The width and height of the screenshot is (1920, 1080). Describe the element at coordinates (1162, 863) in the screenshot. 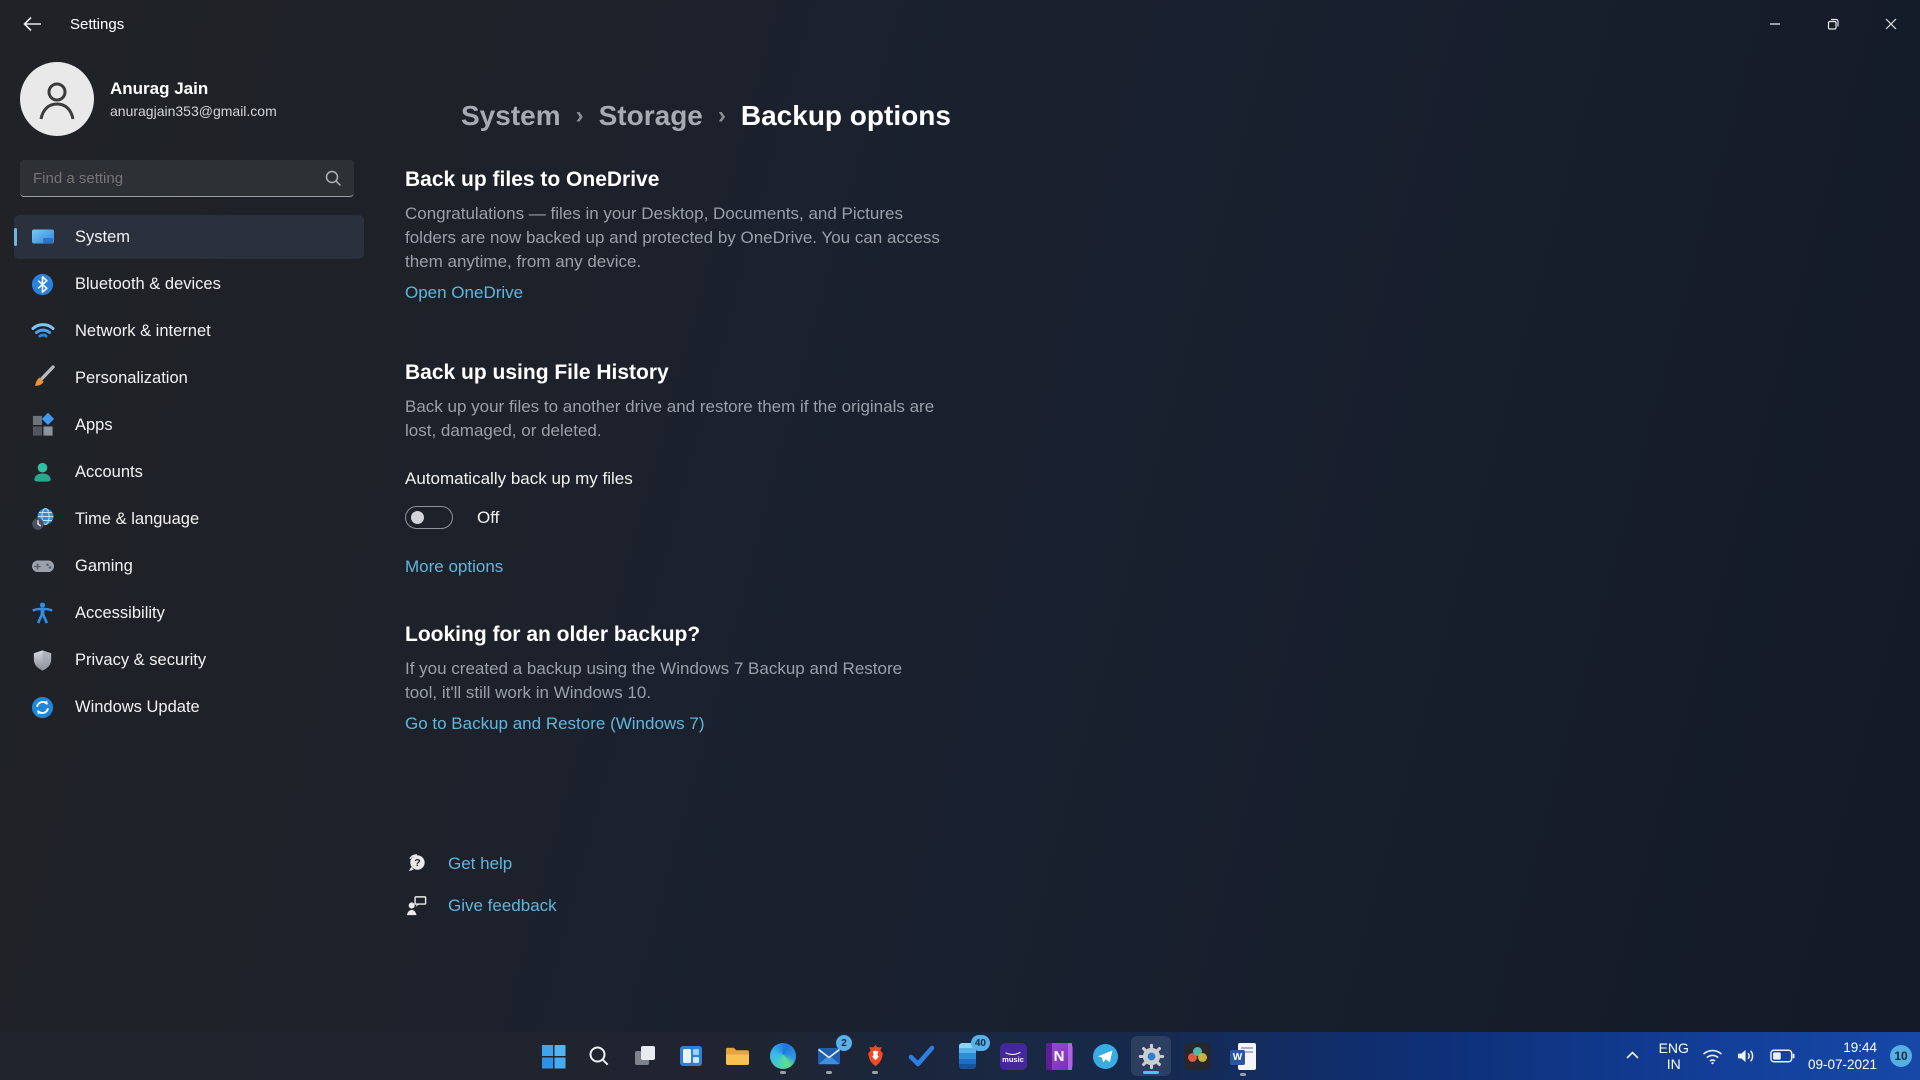

I see `get-help-row: ? Get help` at that location.